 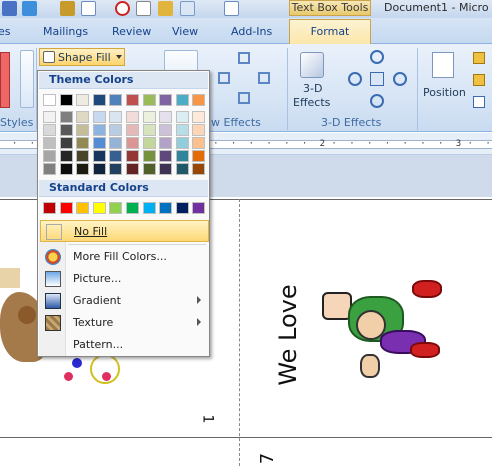 I want to click on save-icon, so click(x=9, y=8).